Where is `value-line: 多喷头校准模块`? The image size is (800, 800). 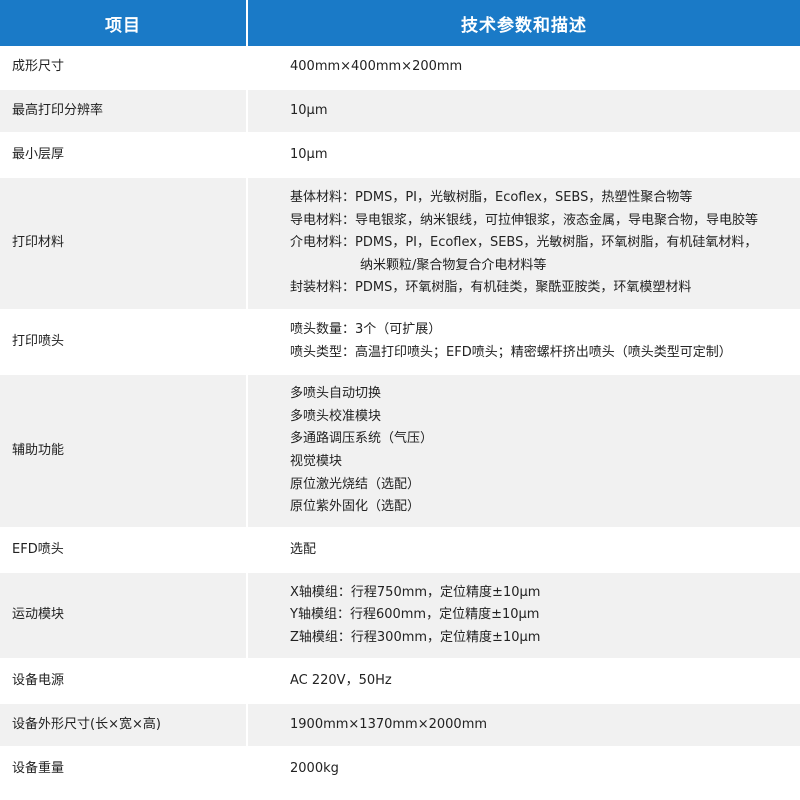
value-line: 多喷头校准模块 is located at coordinates (336, 416).